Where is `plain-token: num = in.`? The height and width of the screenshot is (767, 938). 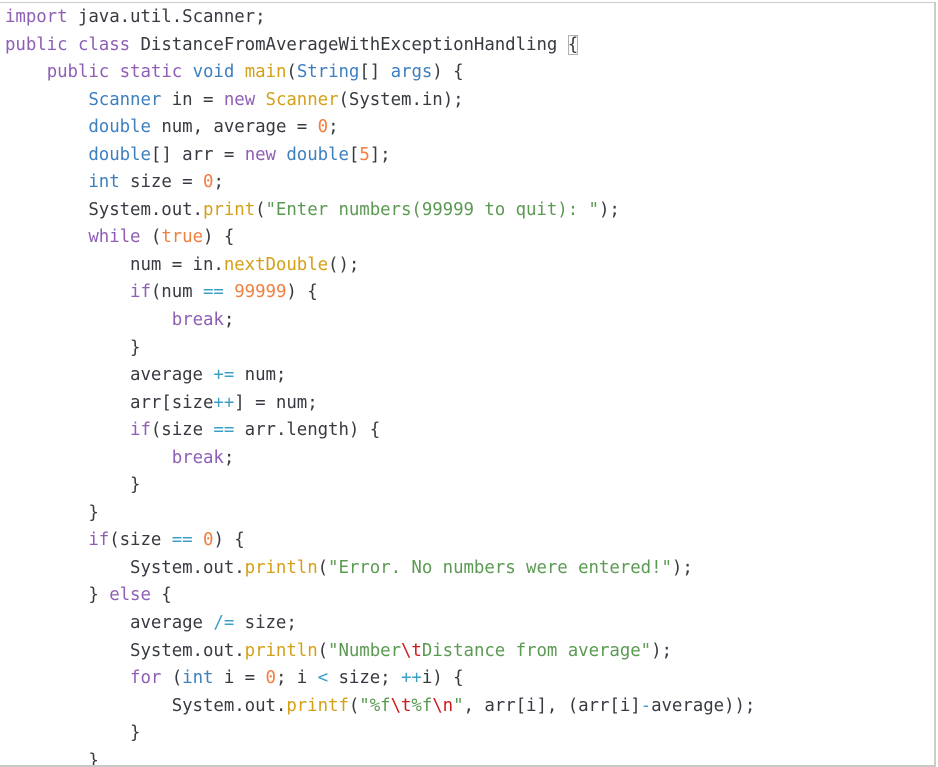 plain-token: num = in. is located at coordinates (114, 264).